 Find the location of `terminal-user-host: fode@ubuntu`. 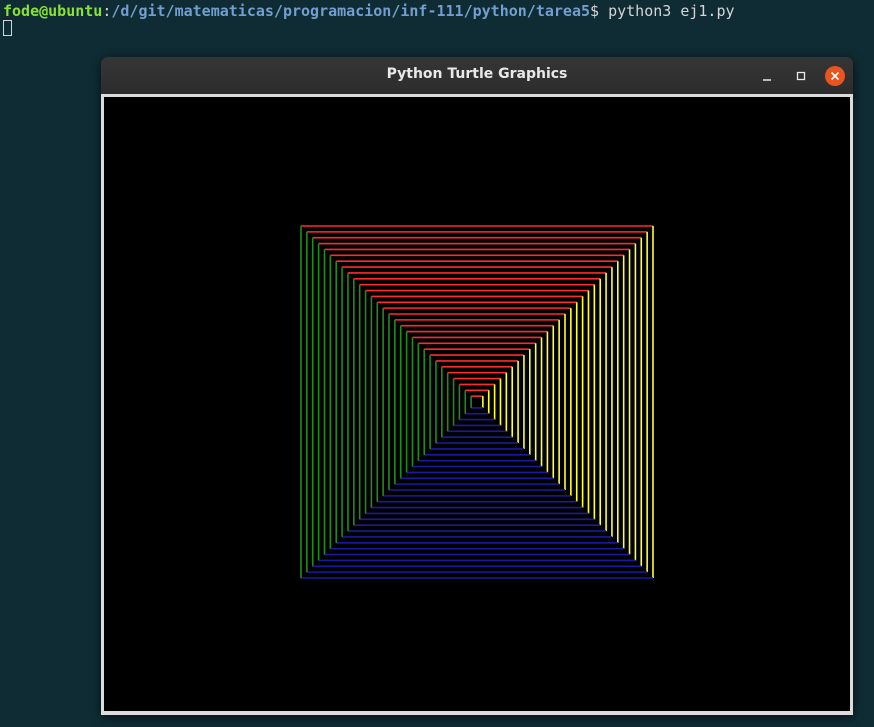

terminal-user-host: fode@ubuntu is located at coordinates (53, 11).